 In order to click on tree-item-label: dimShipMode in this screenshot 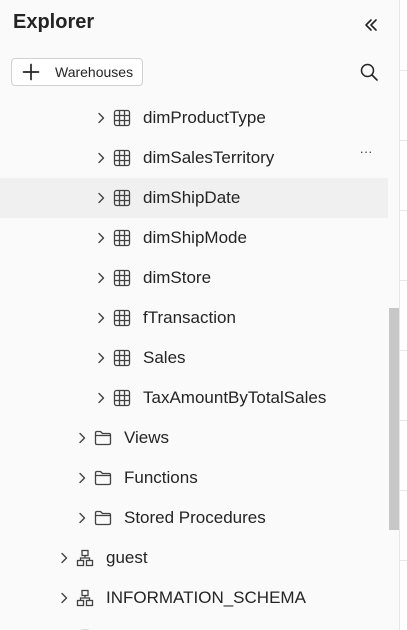, I will do `click(195, 237)`.